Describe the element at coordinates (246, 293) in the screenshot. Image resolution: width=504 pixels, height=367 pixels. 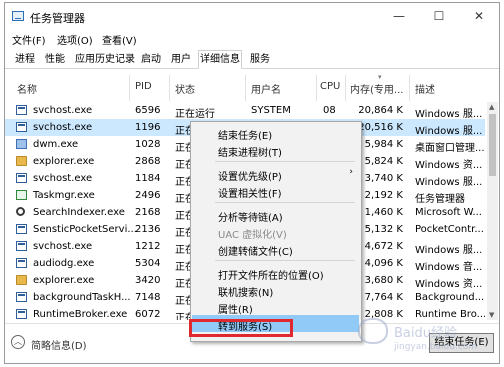
I see `context-menu-item-label: 联机搜索(N)` at that location.